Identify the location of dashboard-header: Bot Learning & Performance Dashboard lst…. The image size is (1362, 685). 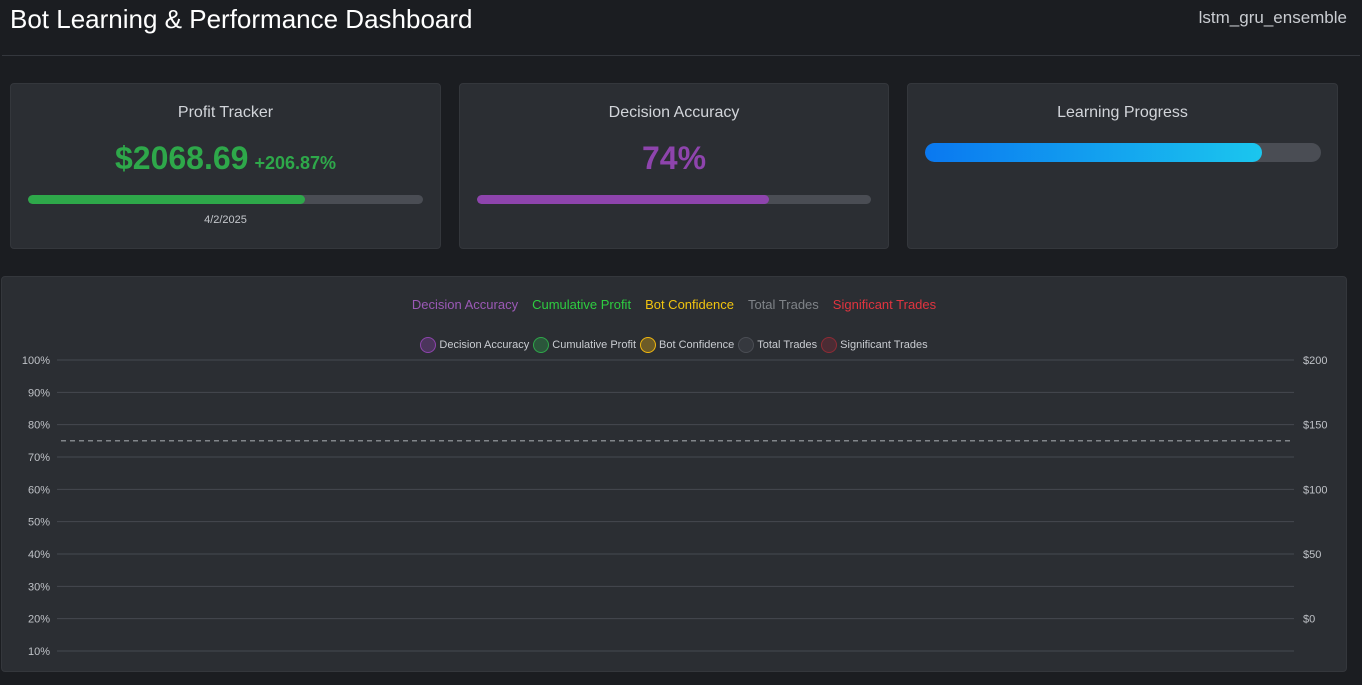
(681, 28).